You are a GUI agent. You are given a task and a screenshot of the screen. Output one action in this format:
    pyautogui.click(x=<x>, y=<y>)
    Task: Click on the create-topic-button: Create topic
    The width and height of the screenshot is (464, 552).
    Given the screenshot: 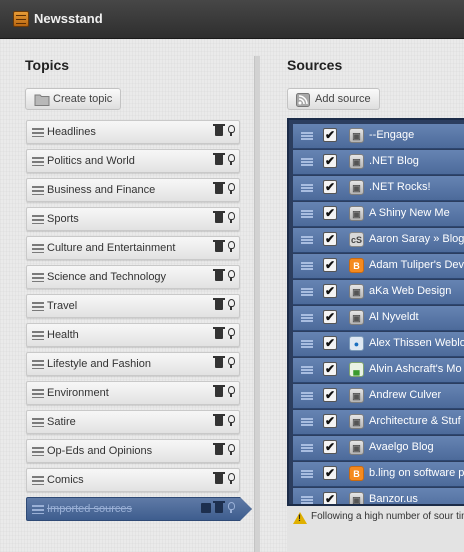 What is the action you would take?
    pyautogui.click(x=73, y=99)
    